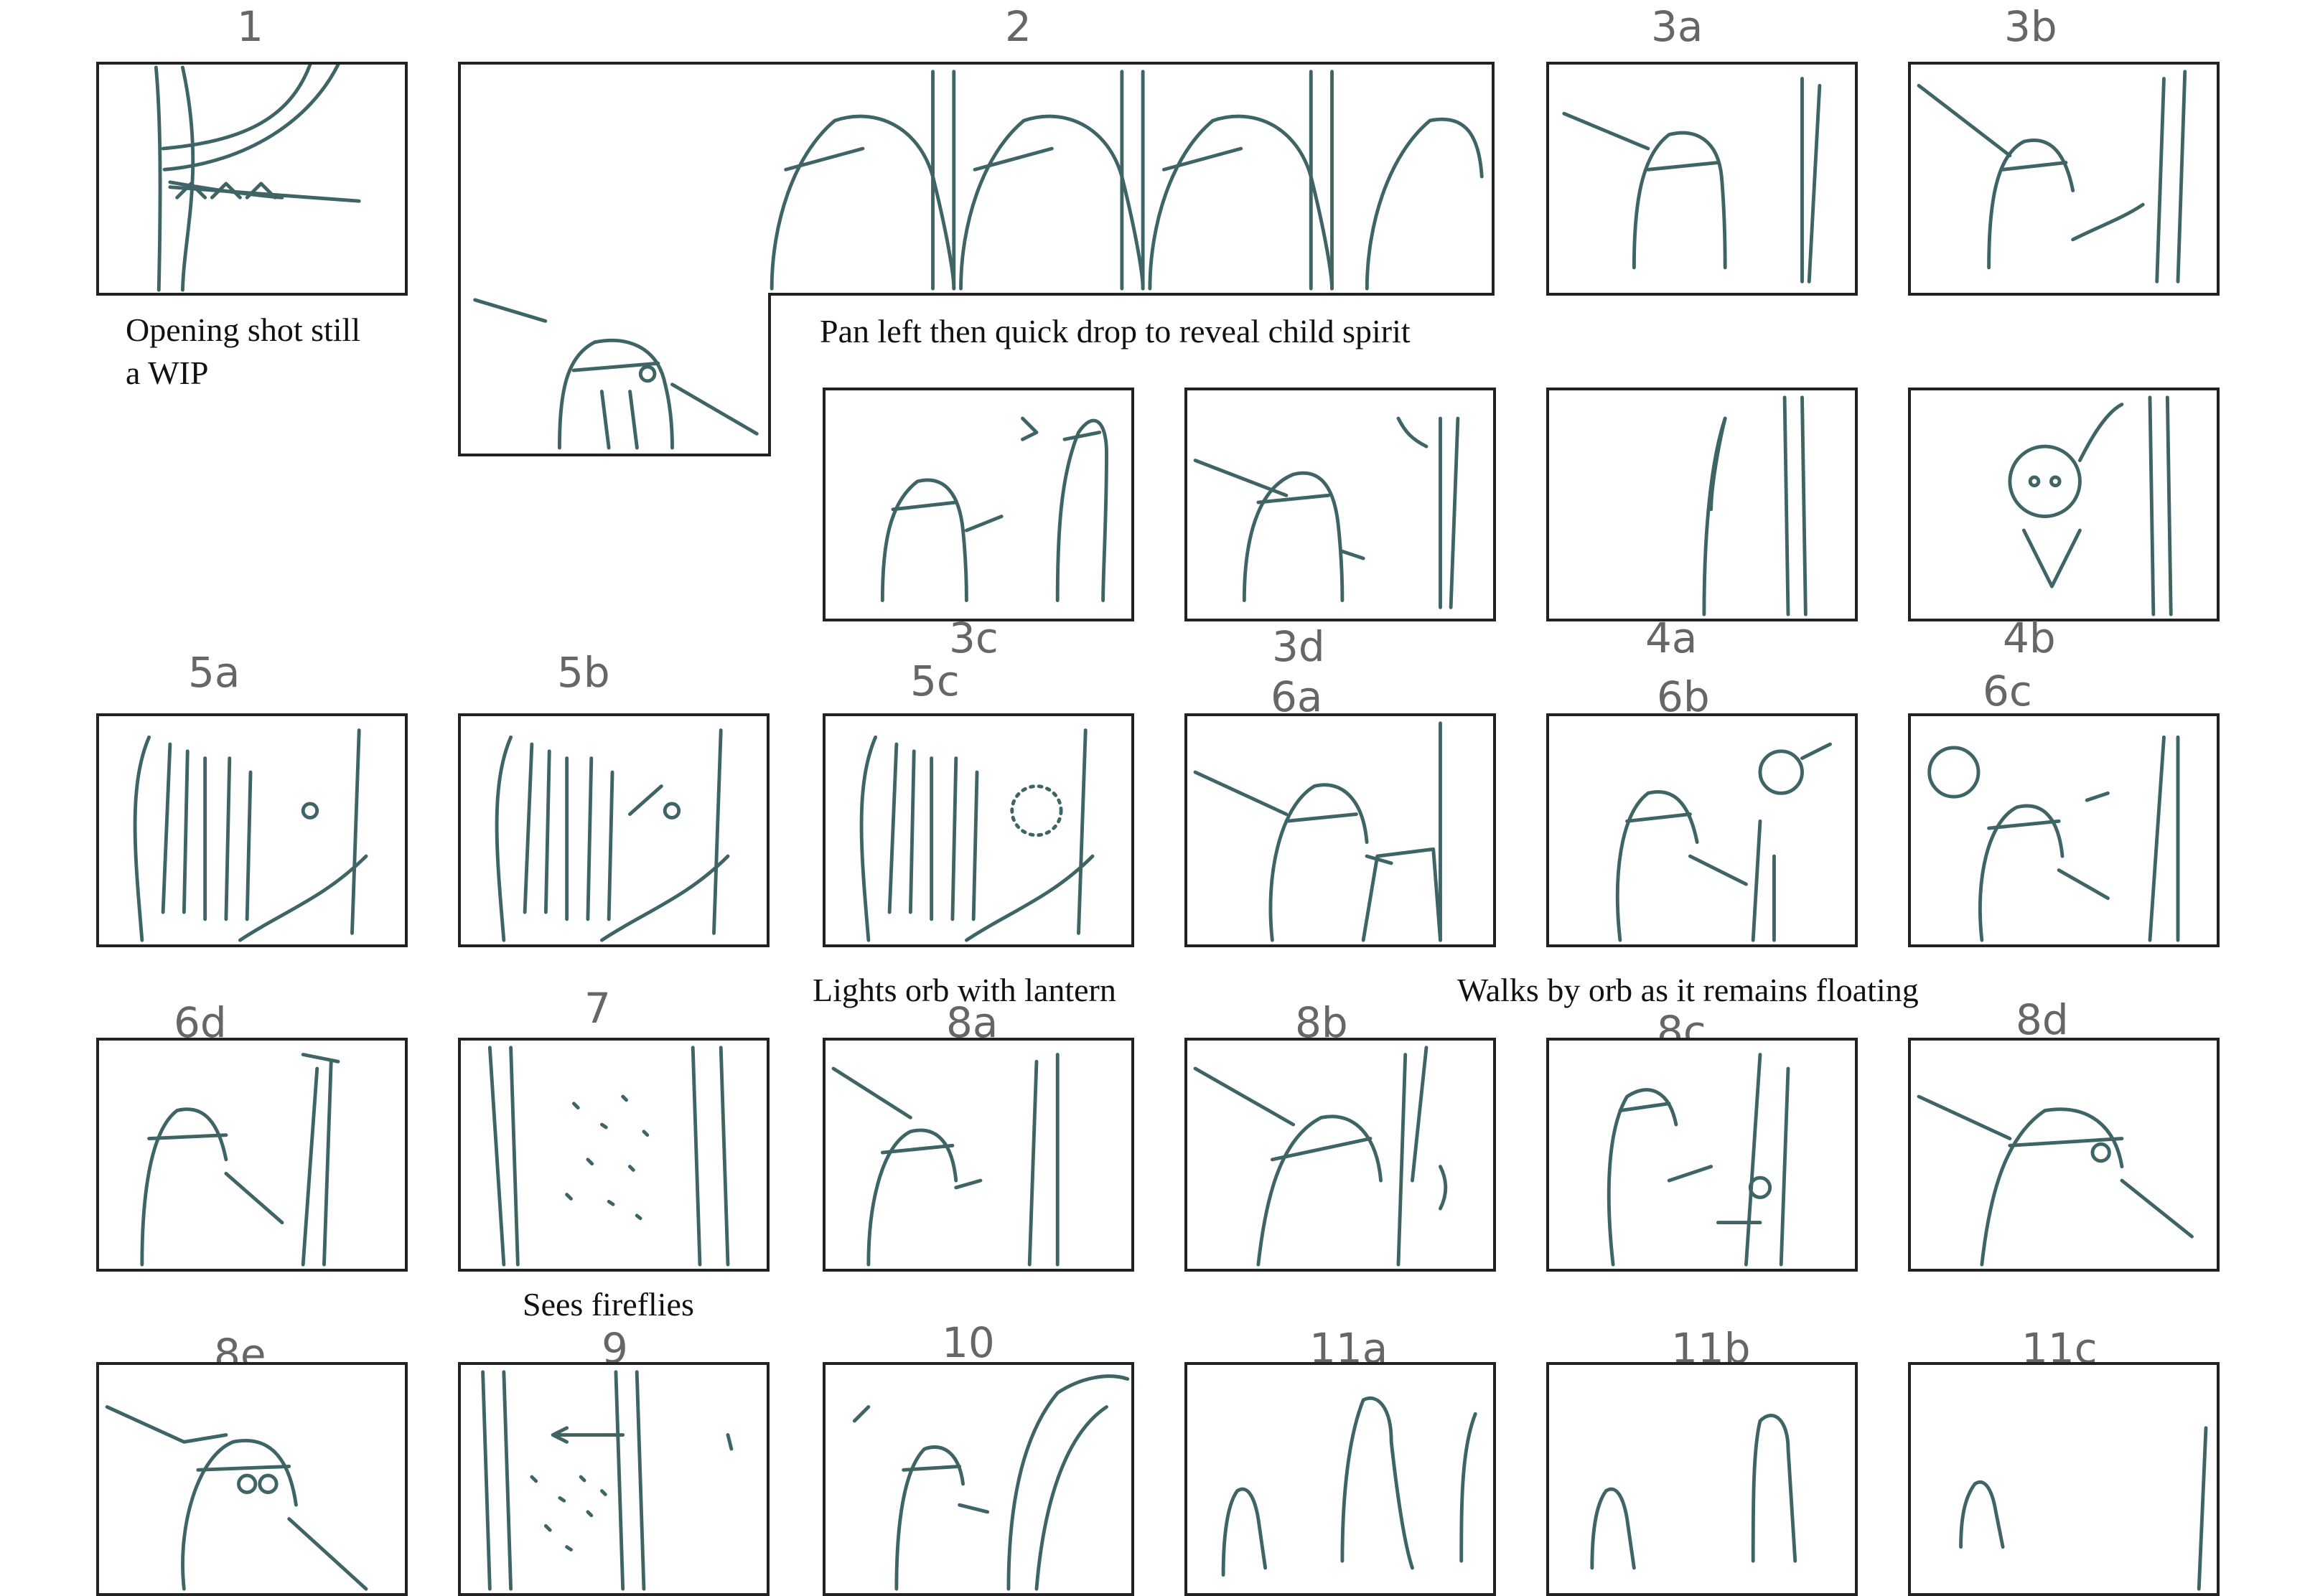  I want to click on panel-number-3a: 3a, so click(1677, 26).